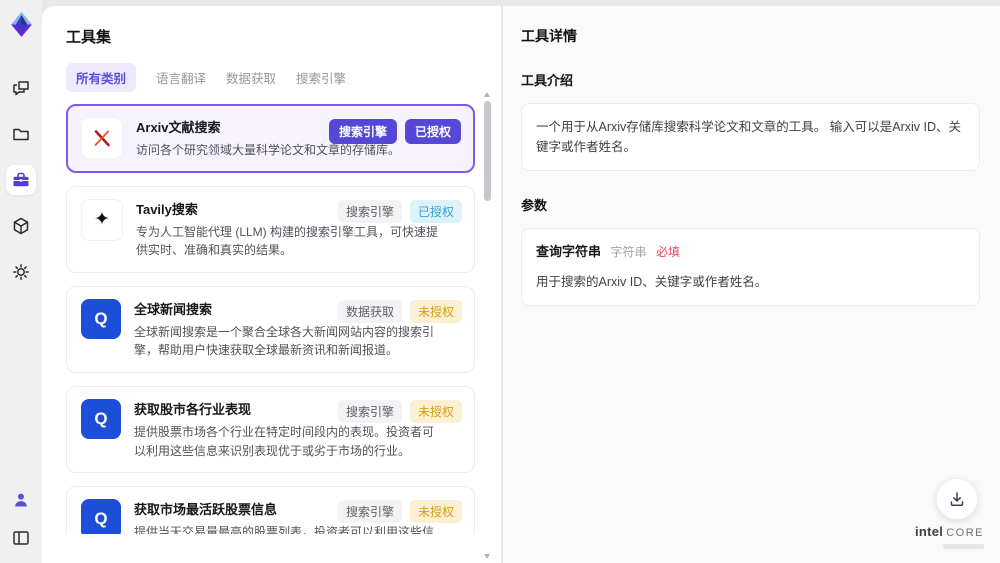  I want to click on rail-bottom, so click(21, 519).